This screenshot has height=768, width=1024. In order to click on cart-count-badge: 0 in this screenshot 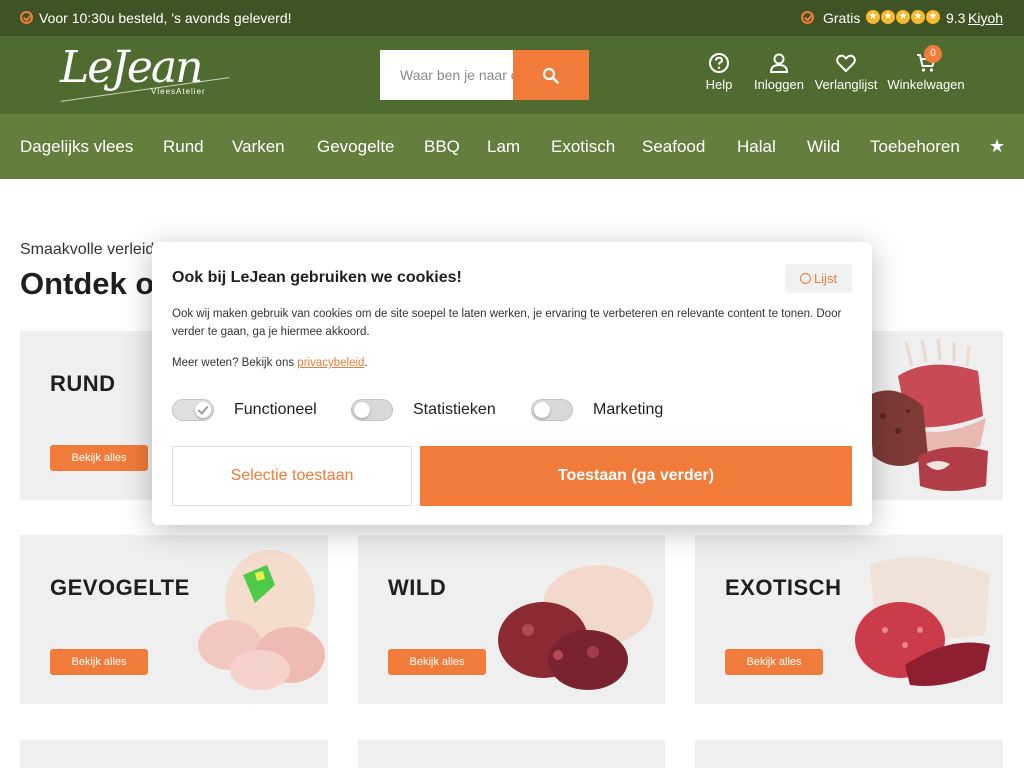, I will do `click(933, 54)`.